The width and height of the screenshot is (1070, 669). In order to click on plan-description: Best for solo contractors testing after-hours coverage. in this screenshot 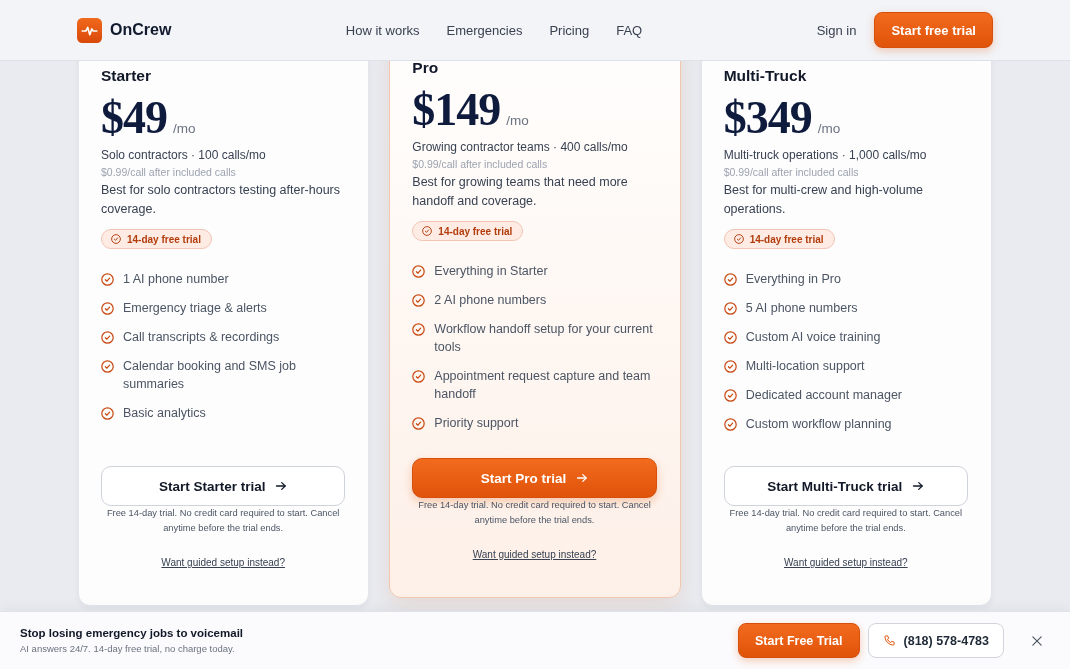, I will do `click(221, 200)`.